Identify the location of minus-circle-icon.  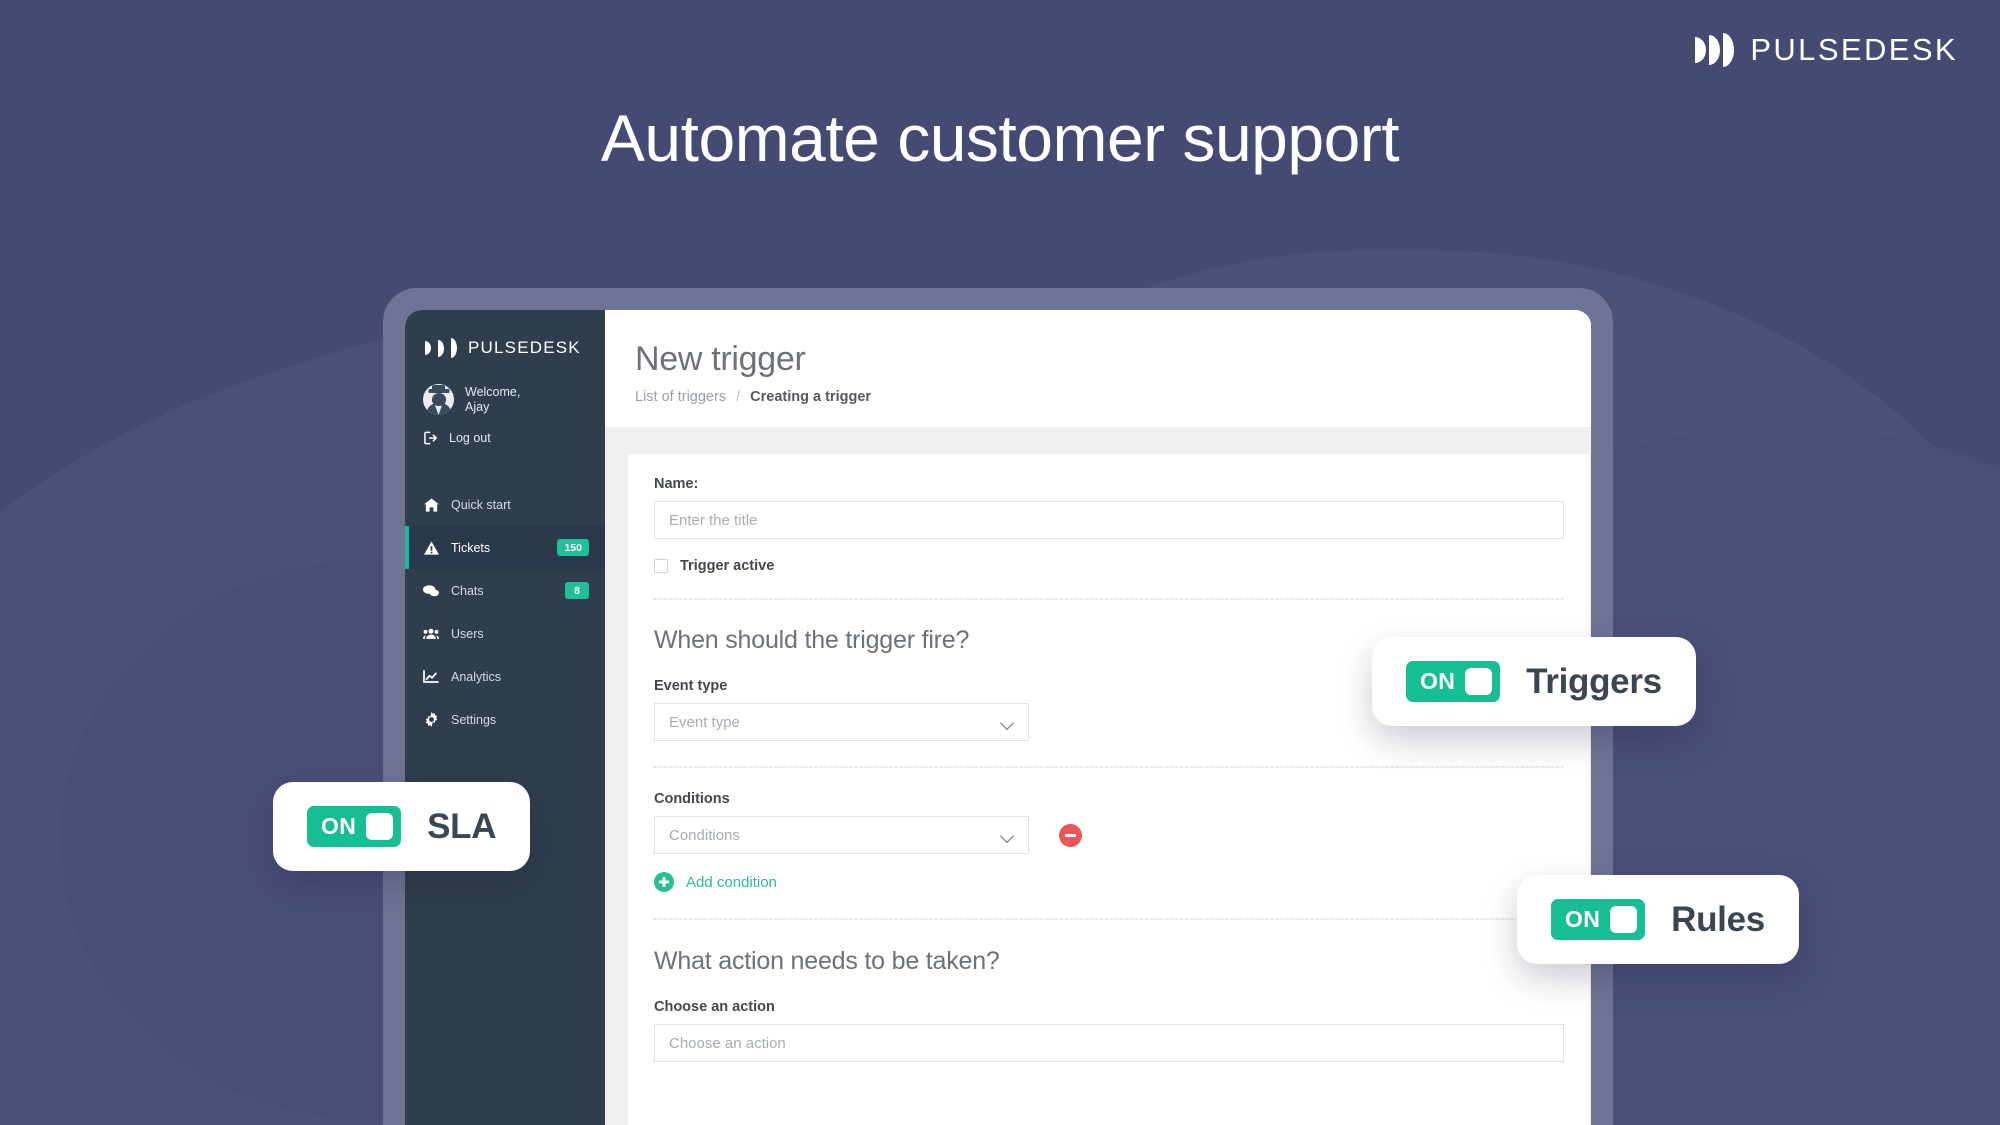
(1070, 835).